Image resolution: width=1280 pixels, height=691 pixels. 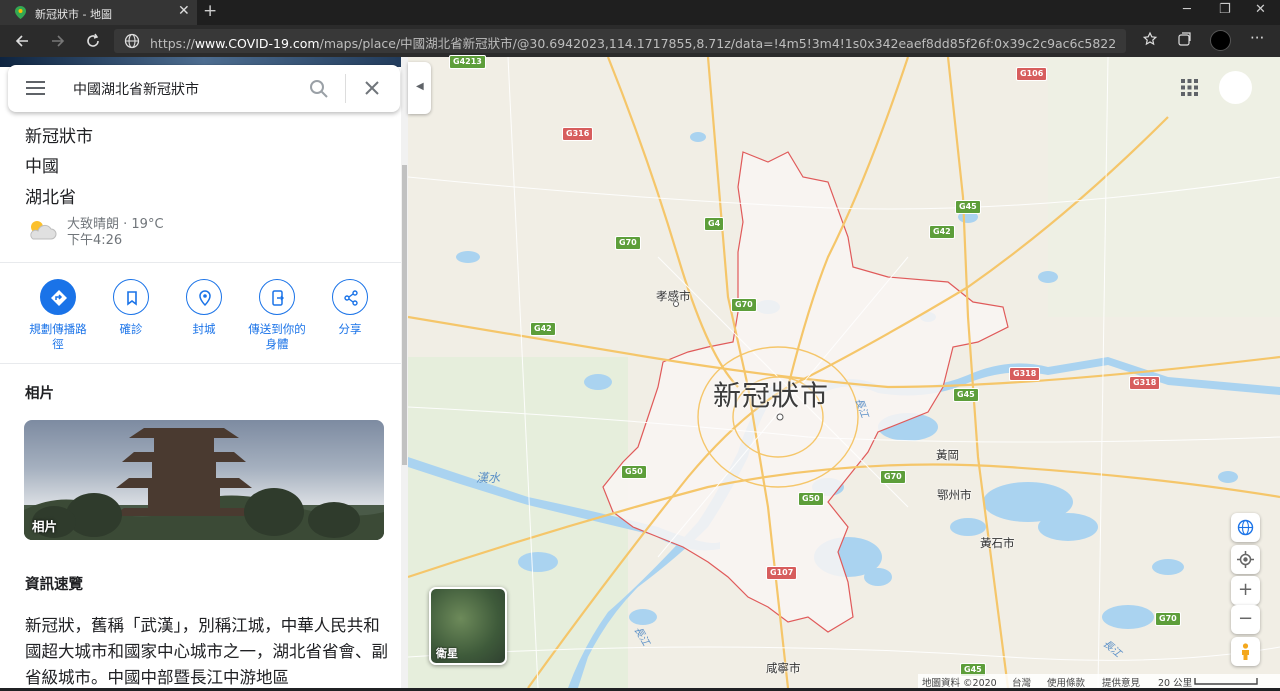 What do you see at coordinates (1021, 682) in the screenshot?
I see `region-link: 台灣` at bounding box center [1021, 682].